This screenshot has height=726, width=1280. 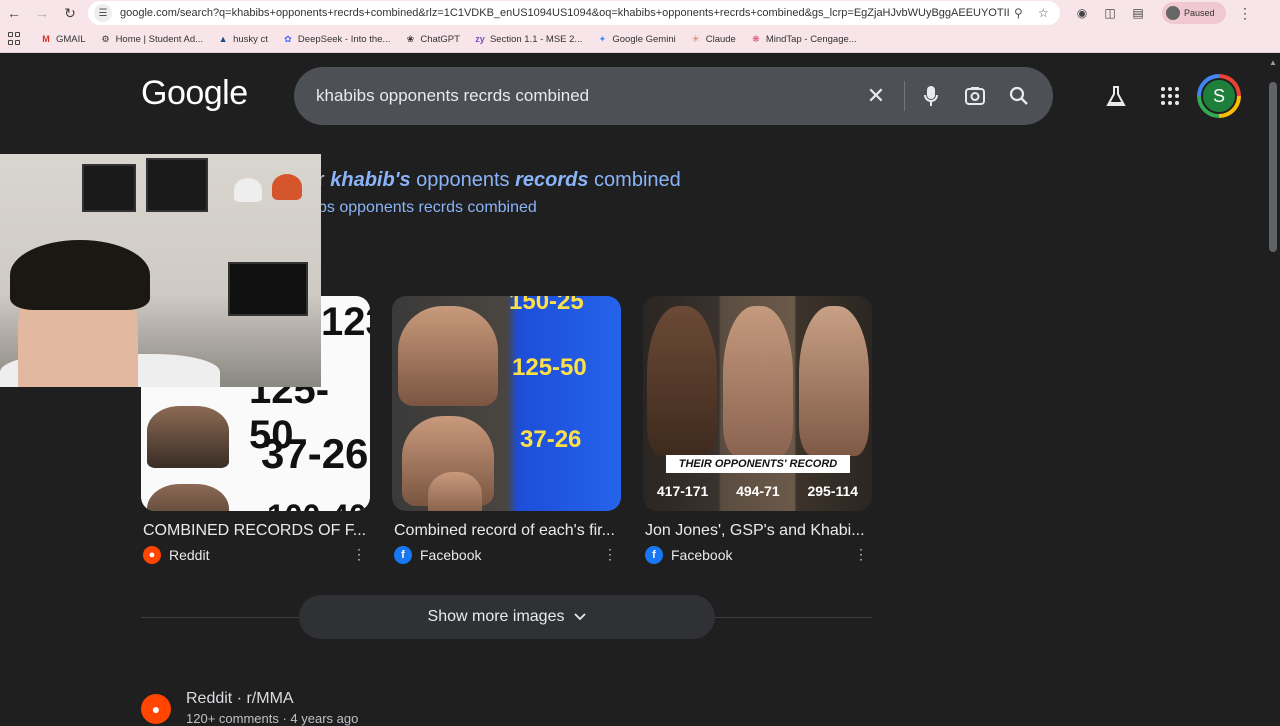 I want to click on scroll-up-icon: ▲, so click(x=1273, y=62).